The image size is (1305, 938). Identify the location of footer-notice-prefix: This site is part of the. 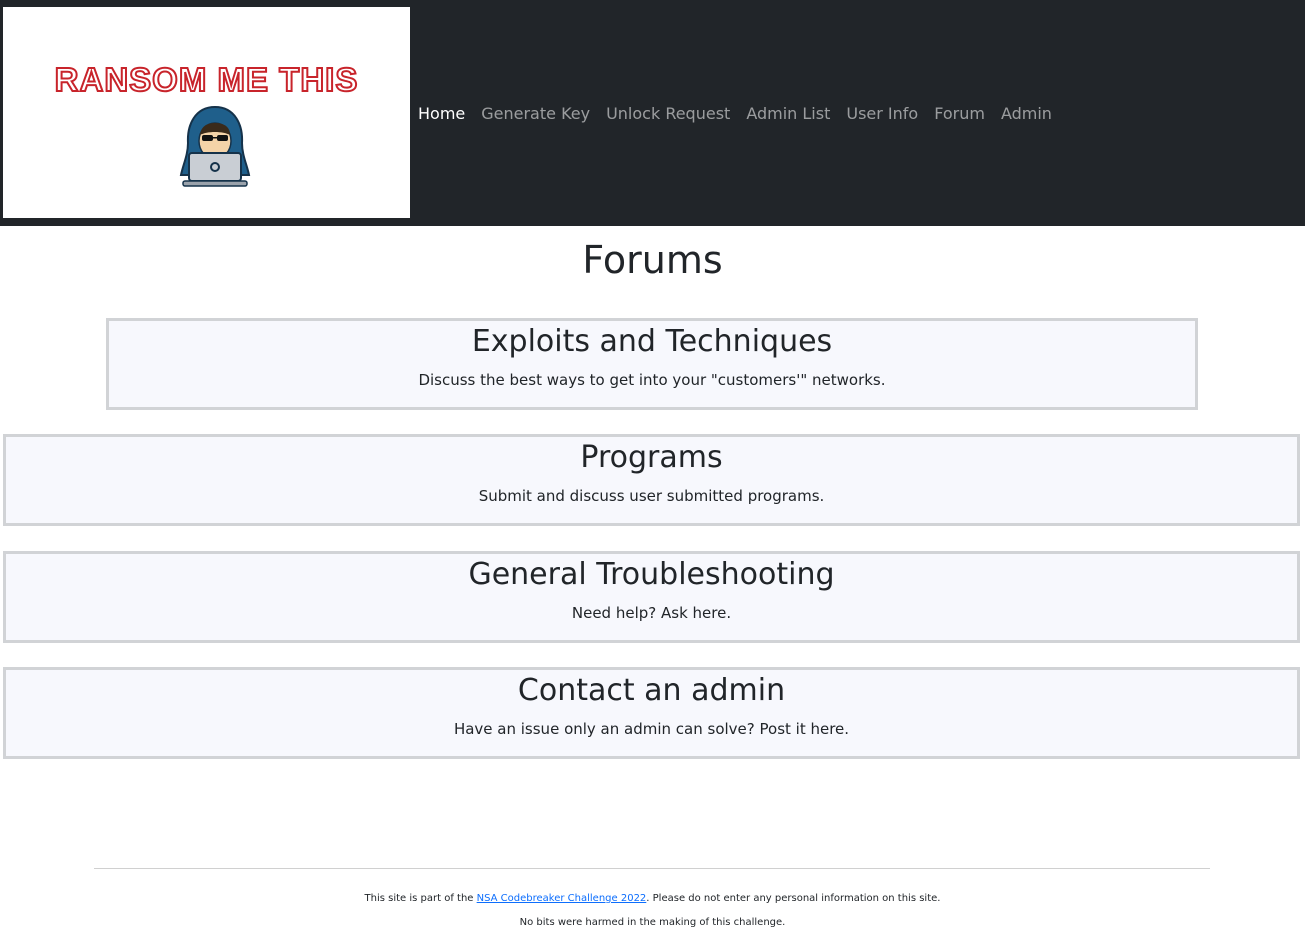
(420, 898).